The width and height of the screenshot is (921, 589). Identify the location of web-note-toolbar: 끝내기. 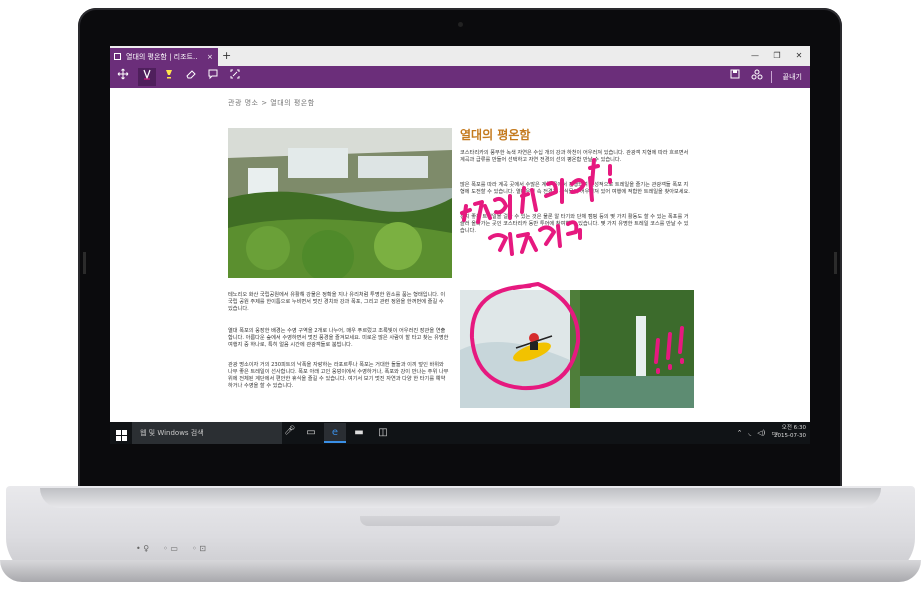
(460, 77).